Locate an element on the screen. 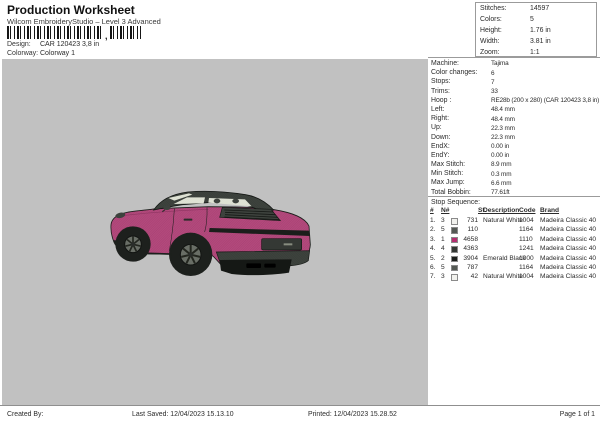 Image resolution: width=600 pixels, height=425 pixels. stop-sequence-title: Stop Sequence: is located at coordinates (456, 202).